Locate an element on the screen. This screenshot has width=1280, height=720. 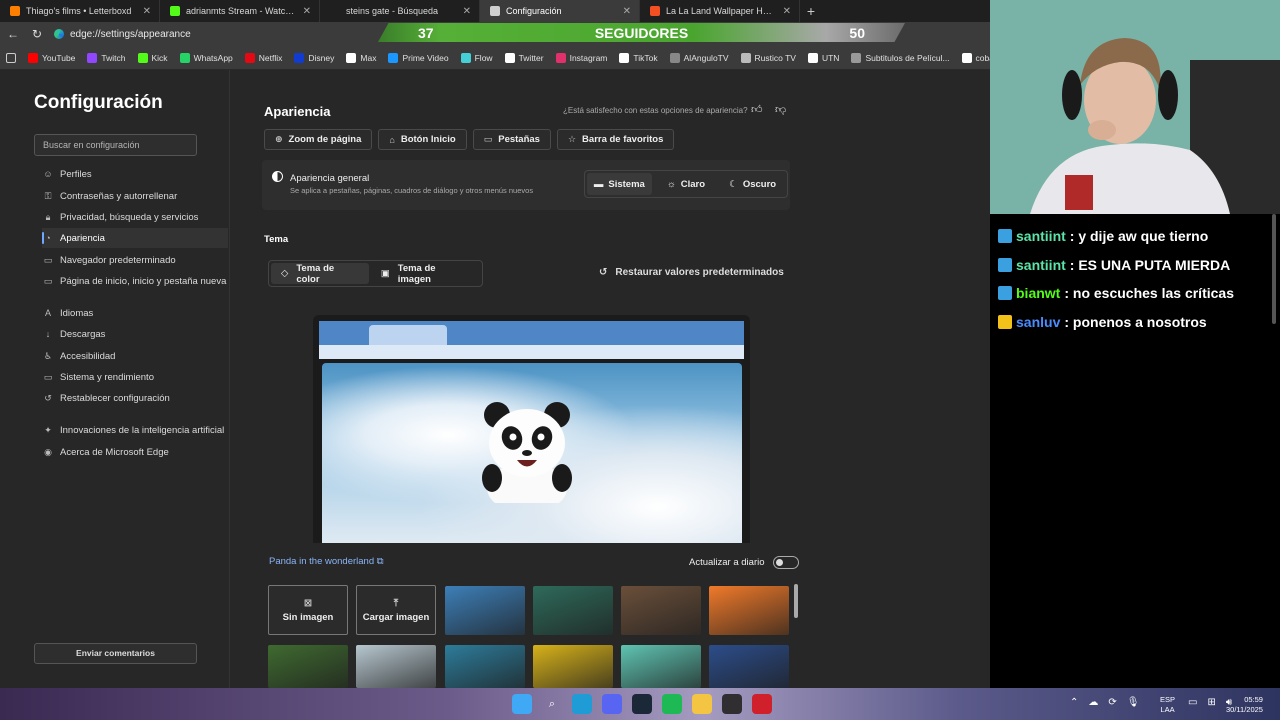
edge-icon is located at coordinates (582, 704).